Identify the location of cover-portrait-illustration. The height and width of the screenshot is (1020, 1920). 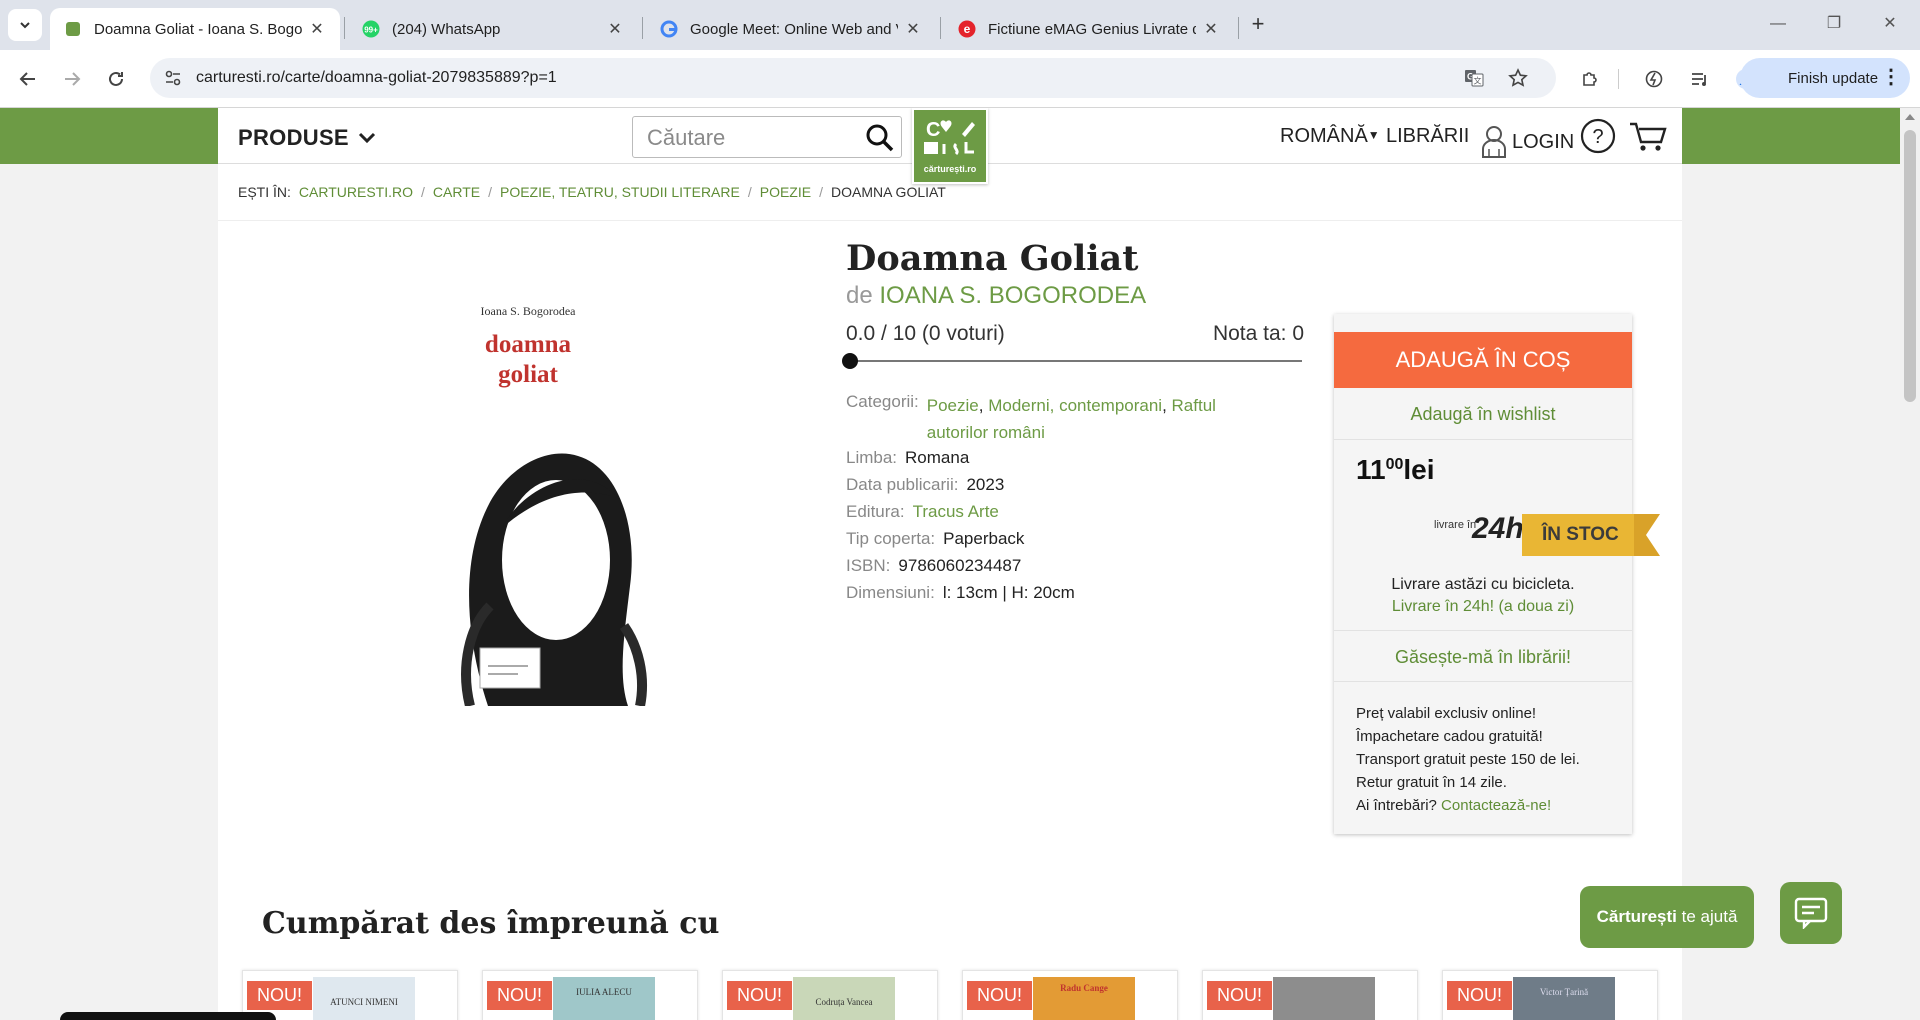
(554, 579).